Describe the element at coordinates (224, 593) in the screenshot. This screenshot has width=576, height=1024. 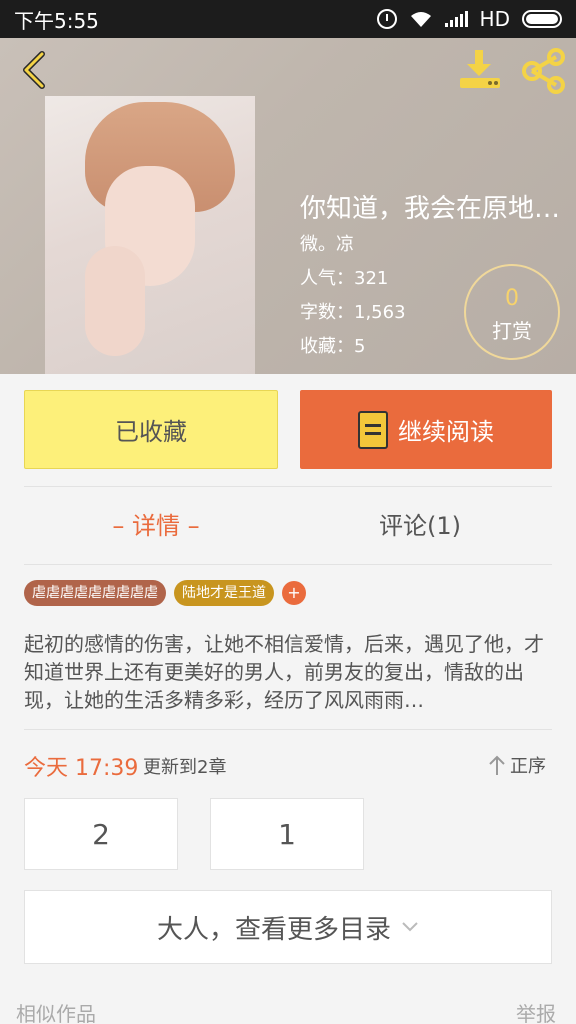
I see `tag-item: 陆地才是王道` at that location.